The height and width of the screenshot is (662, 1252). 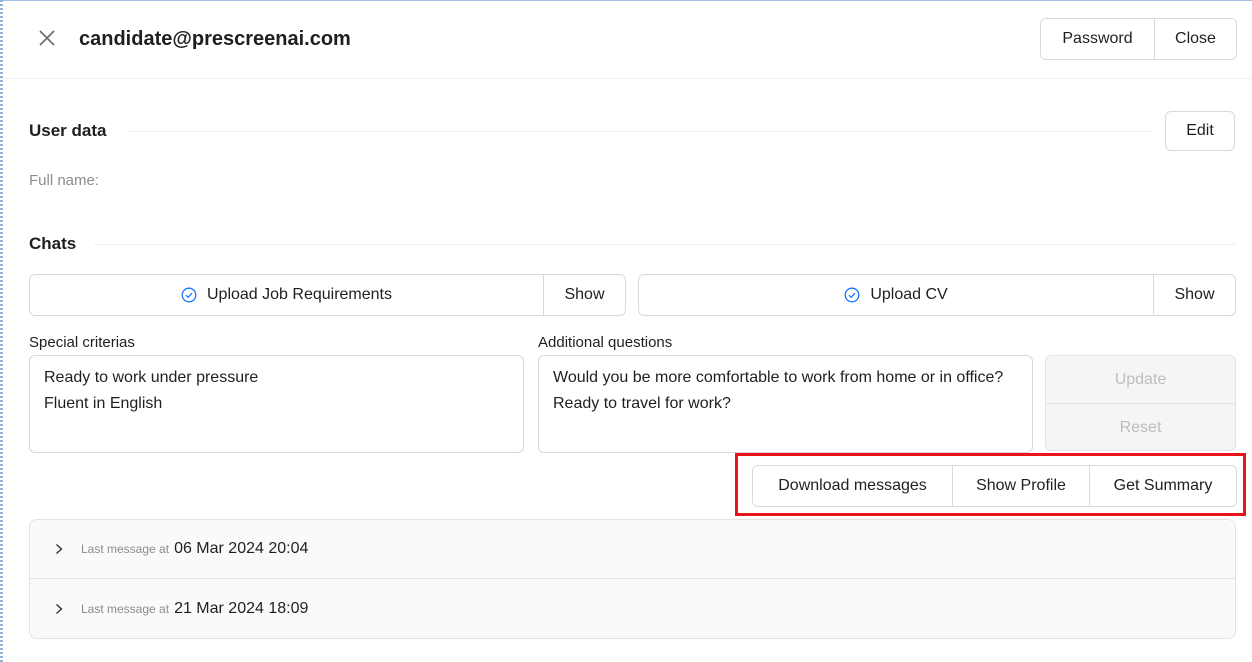 I want to click on upload-cv-label: Upload CV, so click(x=909, y=294).